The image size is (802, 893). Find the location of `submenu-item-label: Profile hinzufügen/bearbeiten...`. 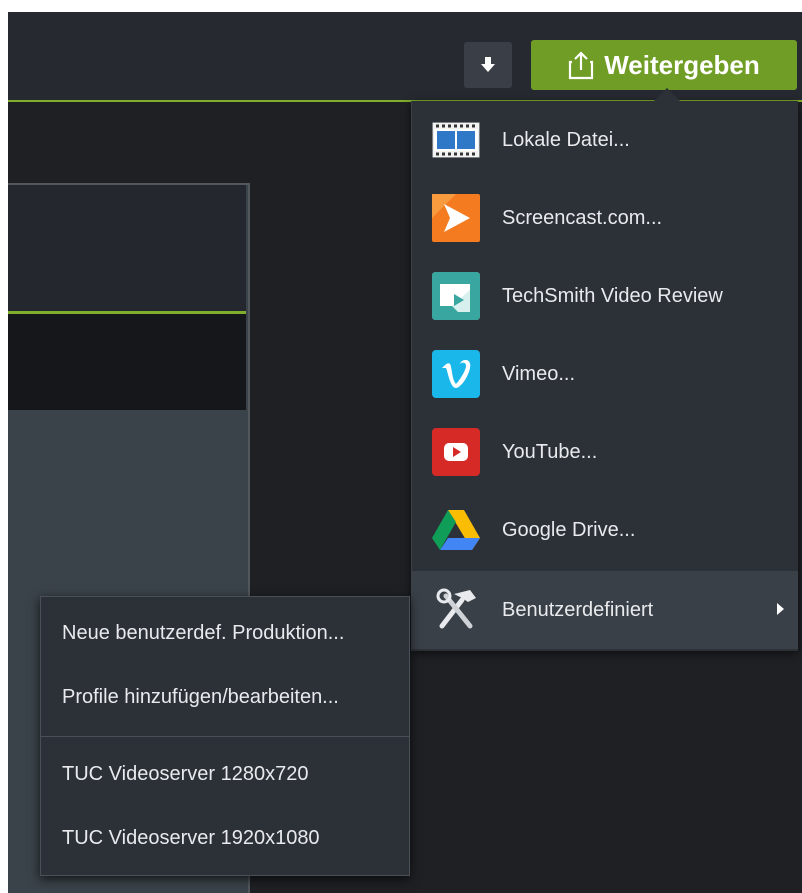

submenu-item-label: Profile hinzufügen/bearbeiten... is located at coordinates (200, 696).